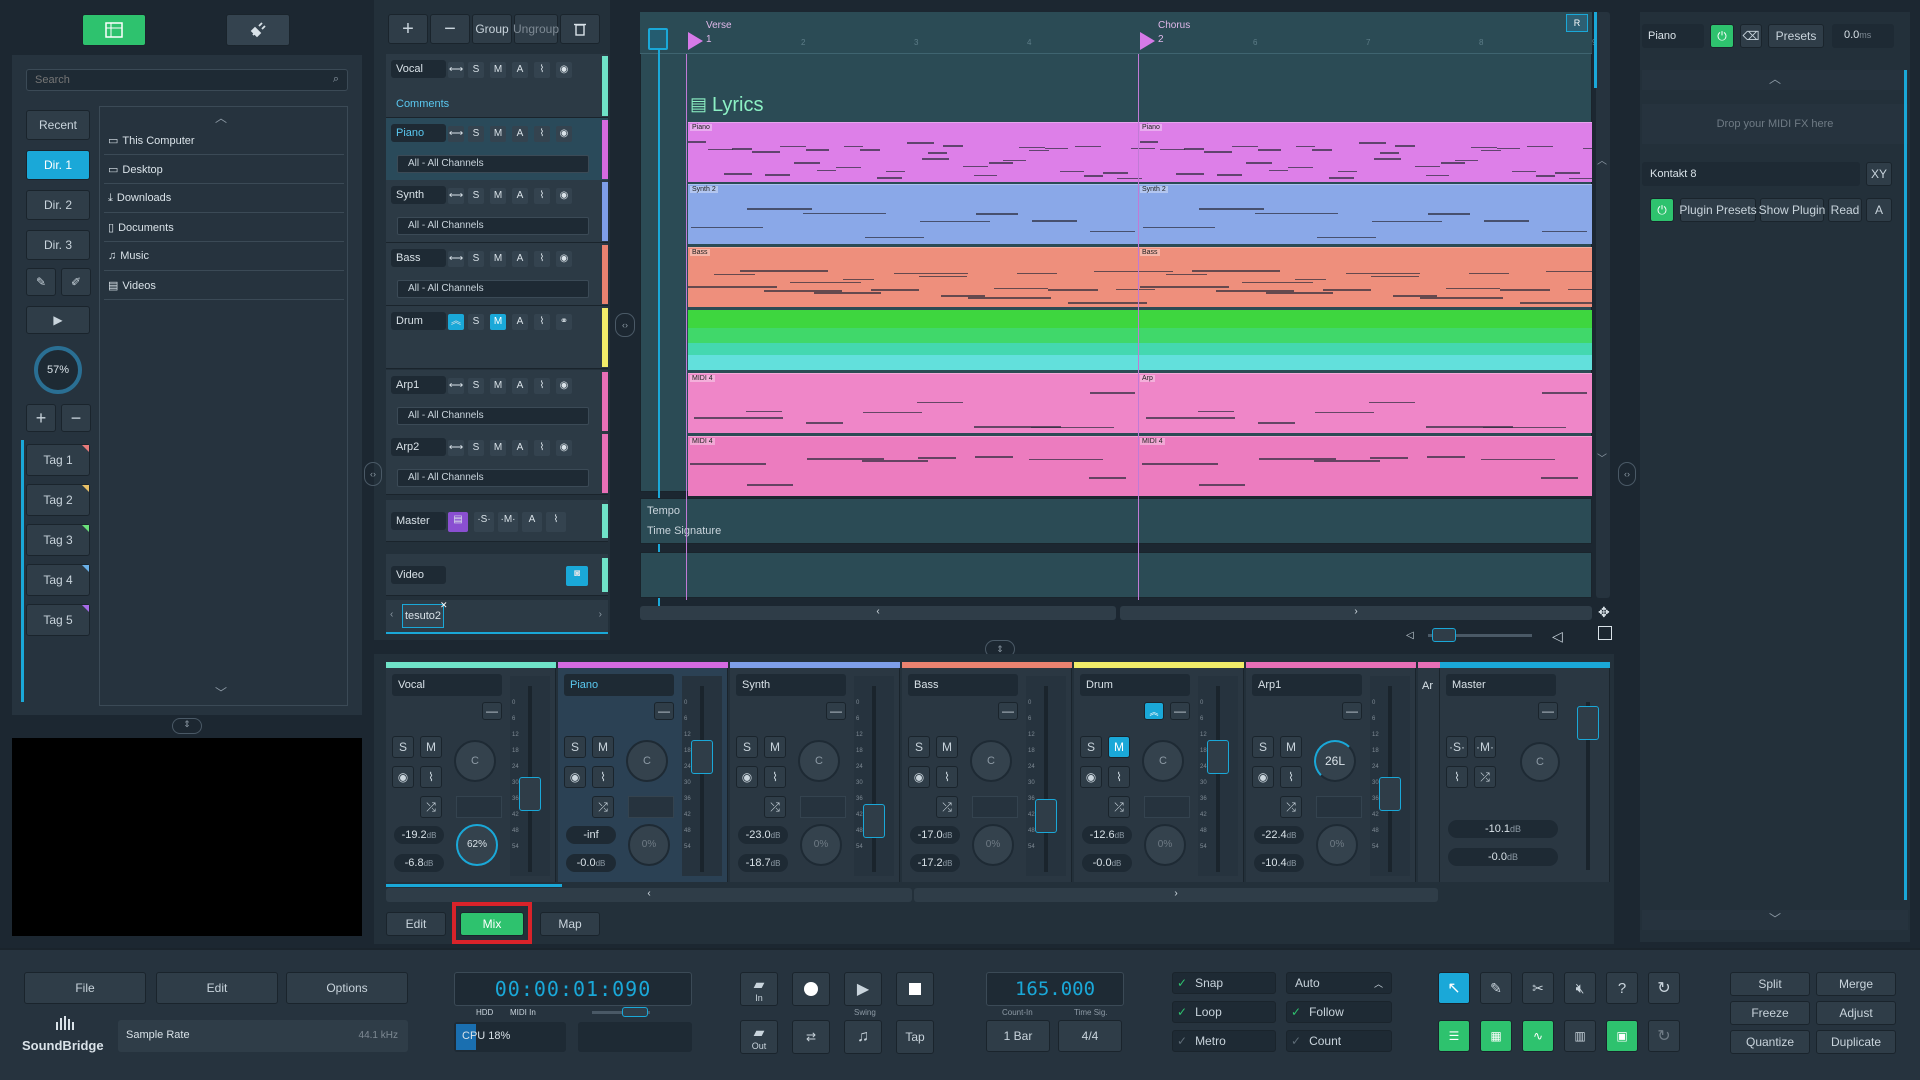  I want to click on play-button: ▶, so click(863, 989).